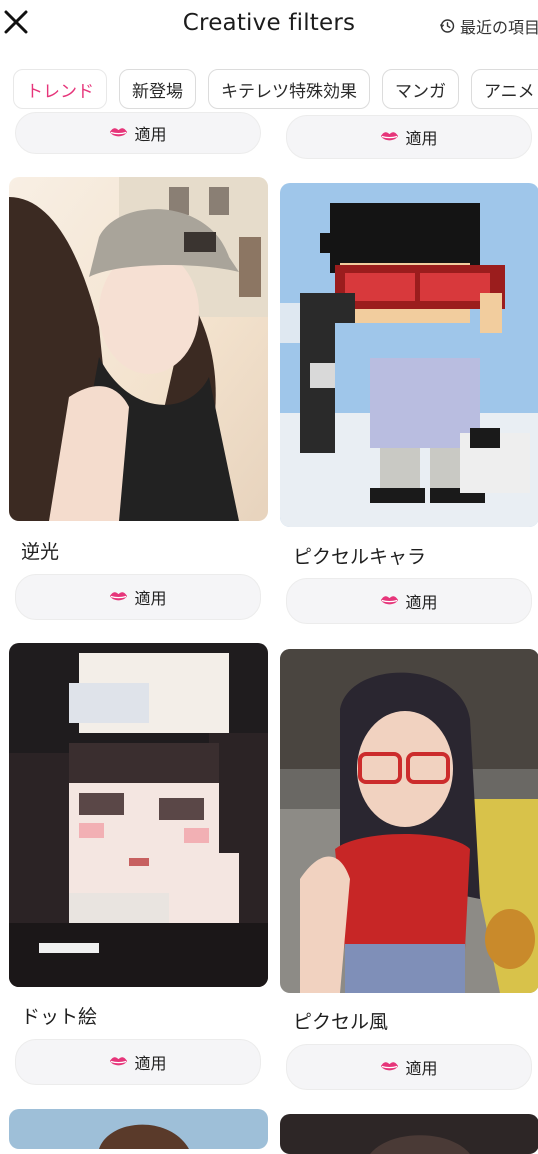 Image resolution: width=538 pixels, height=1154 pixels. Describe the element at coordinates (409, 821) in the screenshot. I see `filter-thumbnail-pixel-style` at that location.